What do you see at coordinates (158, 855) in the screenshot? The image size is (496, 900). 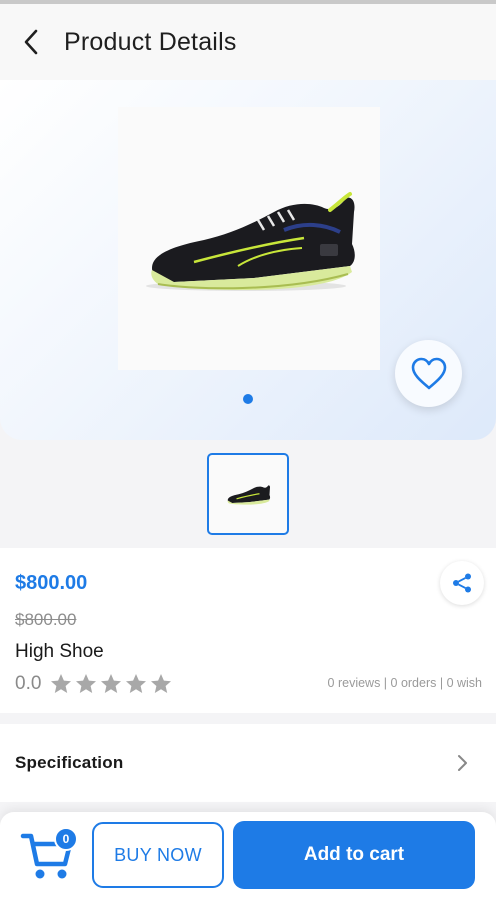 I see `buy-now-button: BUY NOW` at bounding box center [158, 855].